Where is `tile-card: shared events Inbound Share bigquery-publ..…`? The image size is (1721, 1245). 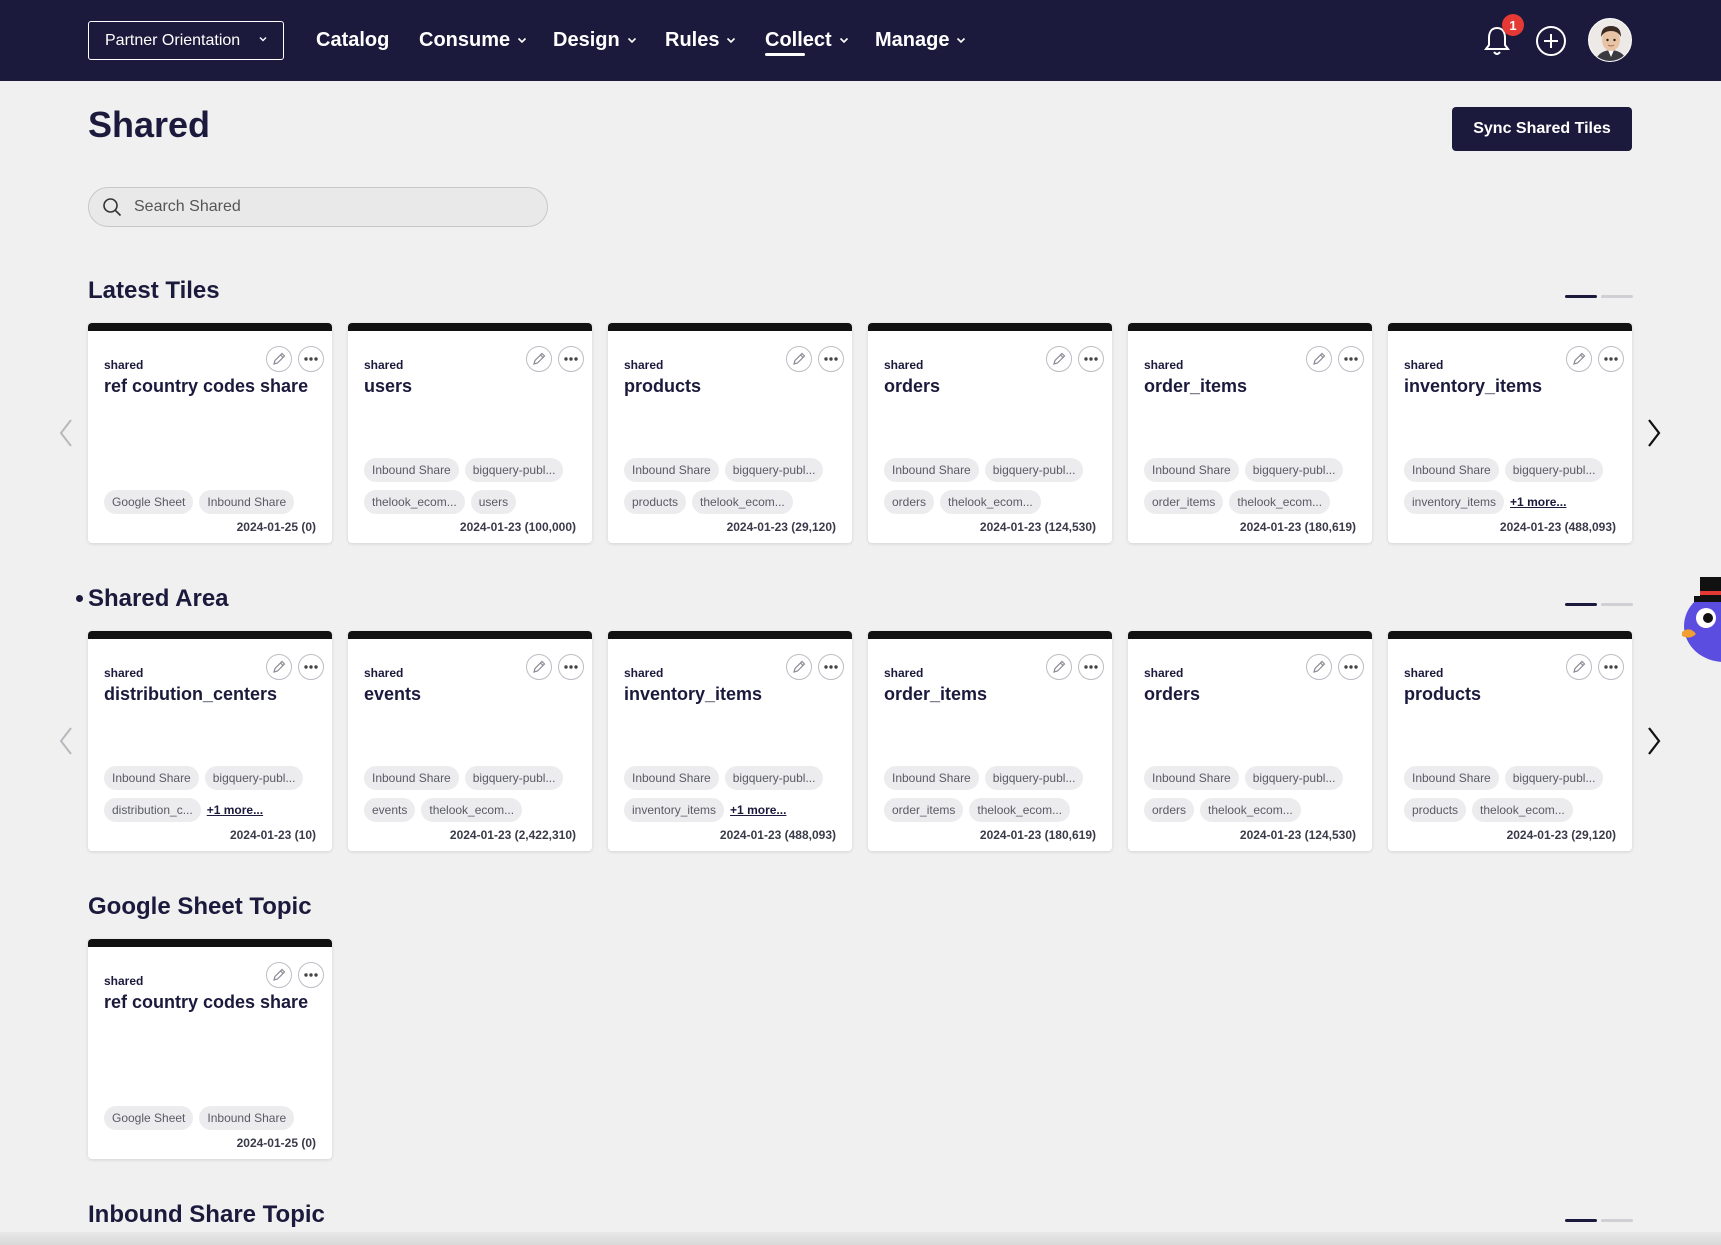 tile-card: shared events Inbound Share bigquery-publ..… is located at coordinates (470, 741).